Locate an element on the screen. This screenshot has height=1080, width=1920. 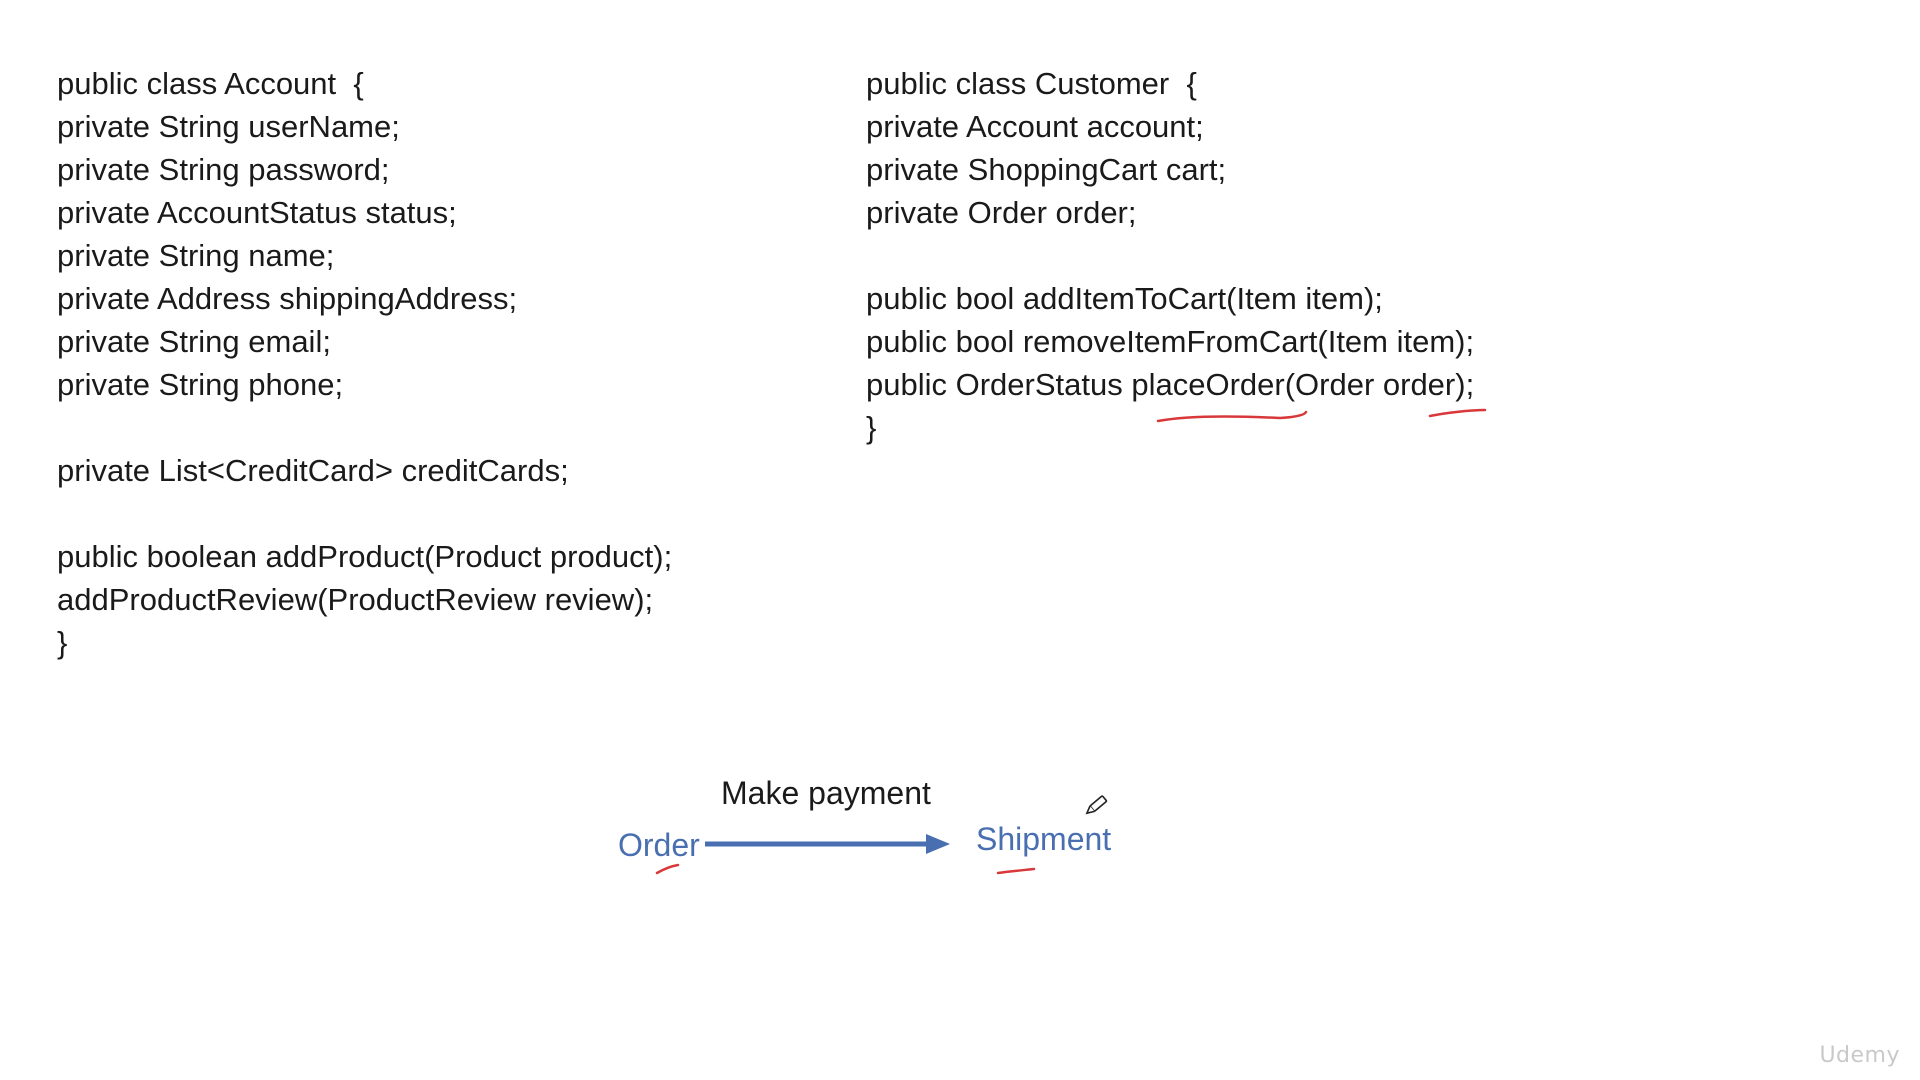
account-method-add-product-review: addProductReview(ProductReview review); is located at coordinates (355, 599).